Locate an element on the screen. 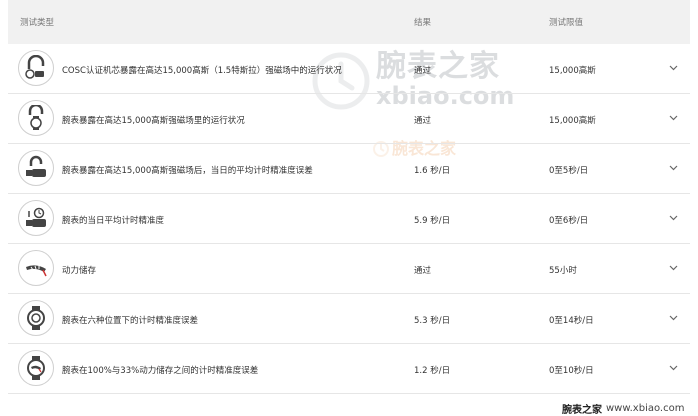  test-limit: 0至5秒/日 is located at coordinates (569, 171).